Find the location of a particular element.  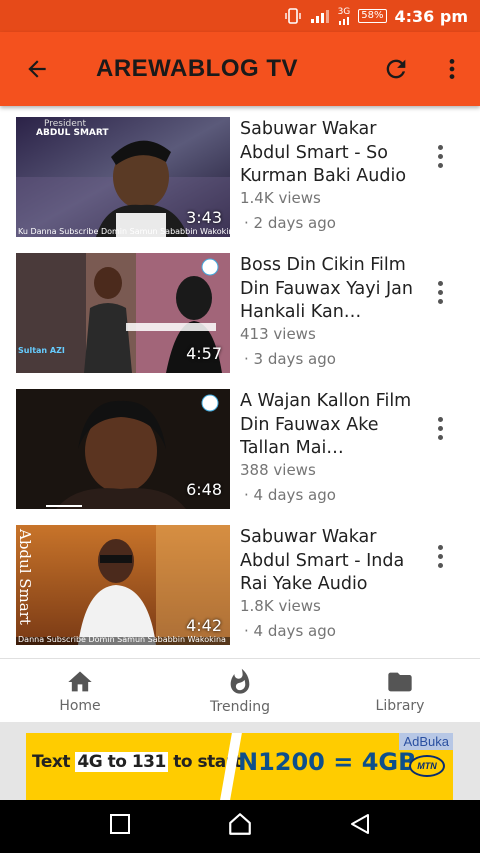

recents-button is located at coordinates (120, 826).